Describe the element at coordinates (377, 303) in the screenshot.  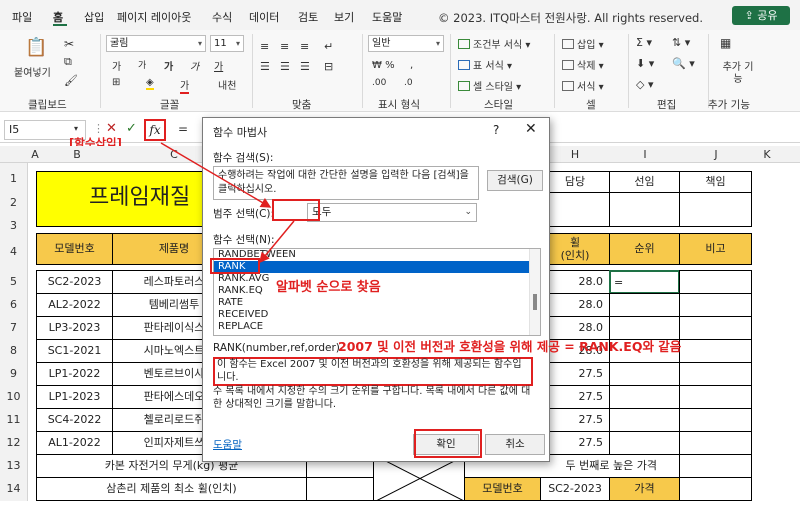
I see `function-item: RATE` at that location.